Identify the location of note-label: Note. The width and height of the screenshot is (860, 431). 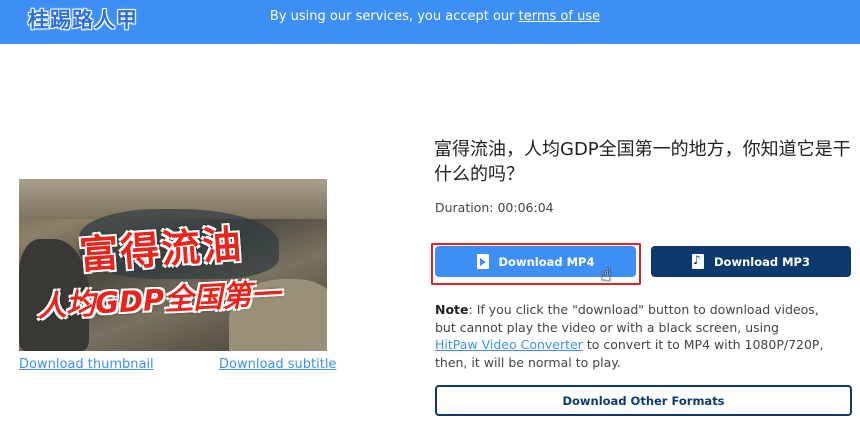
(452, 309).